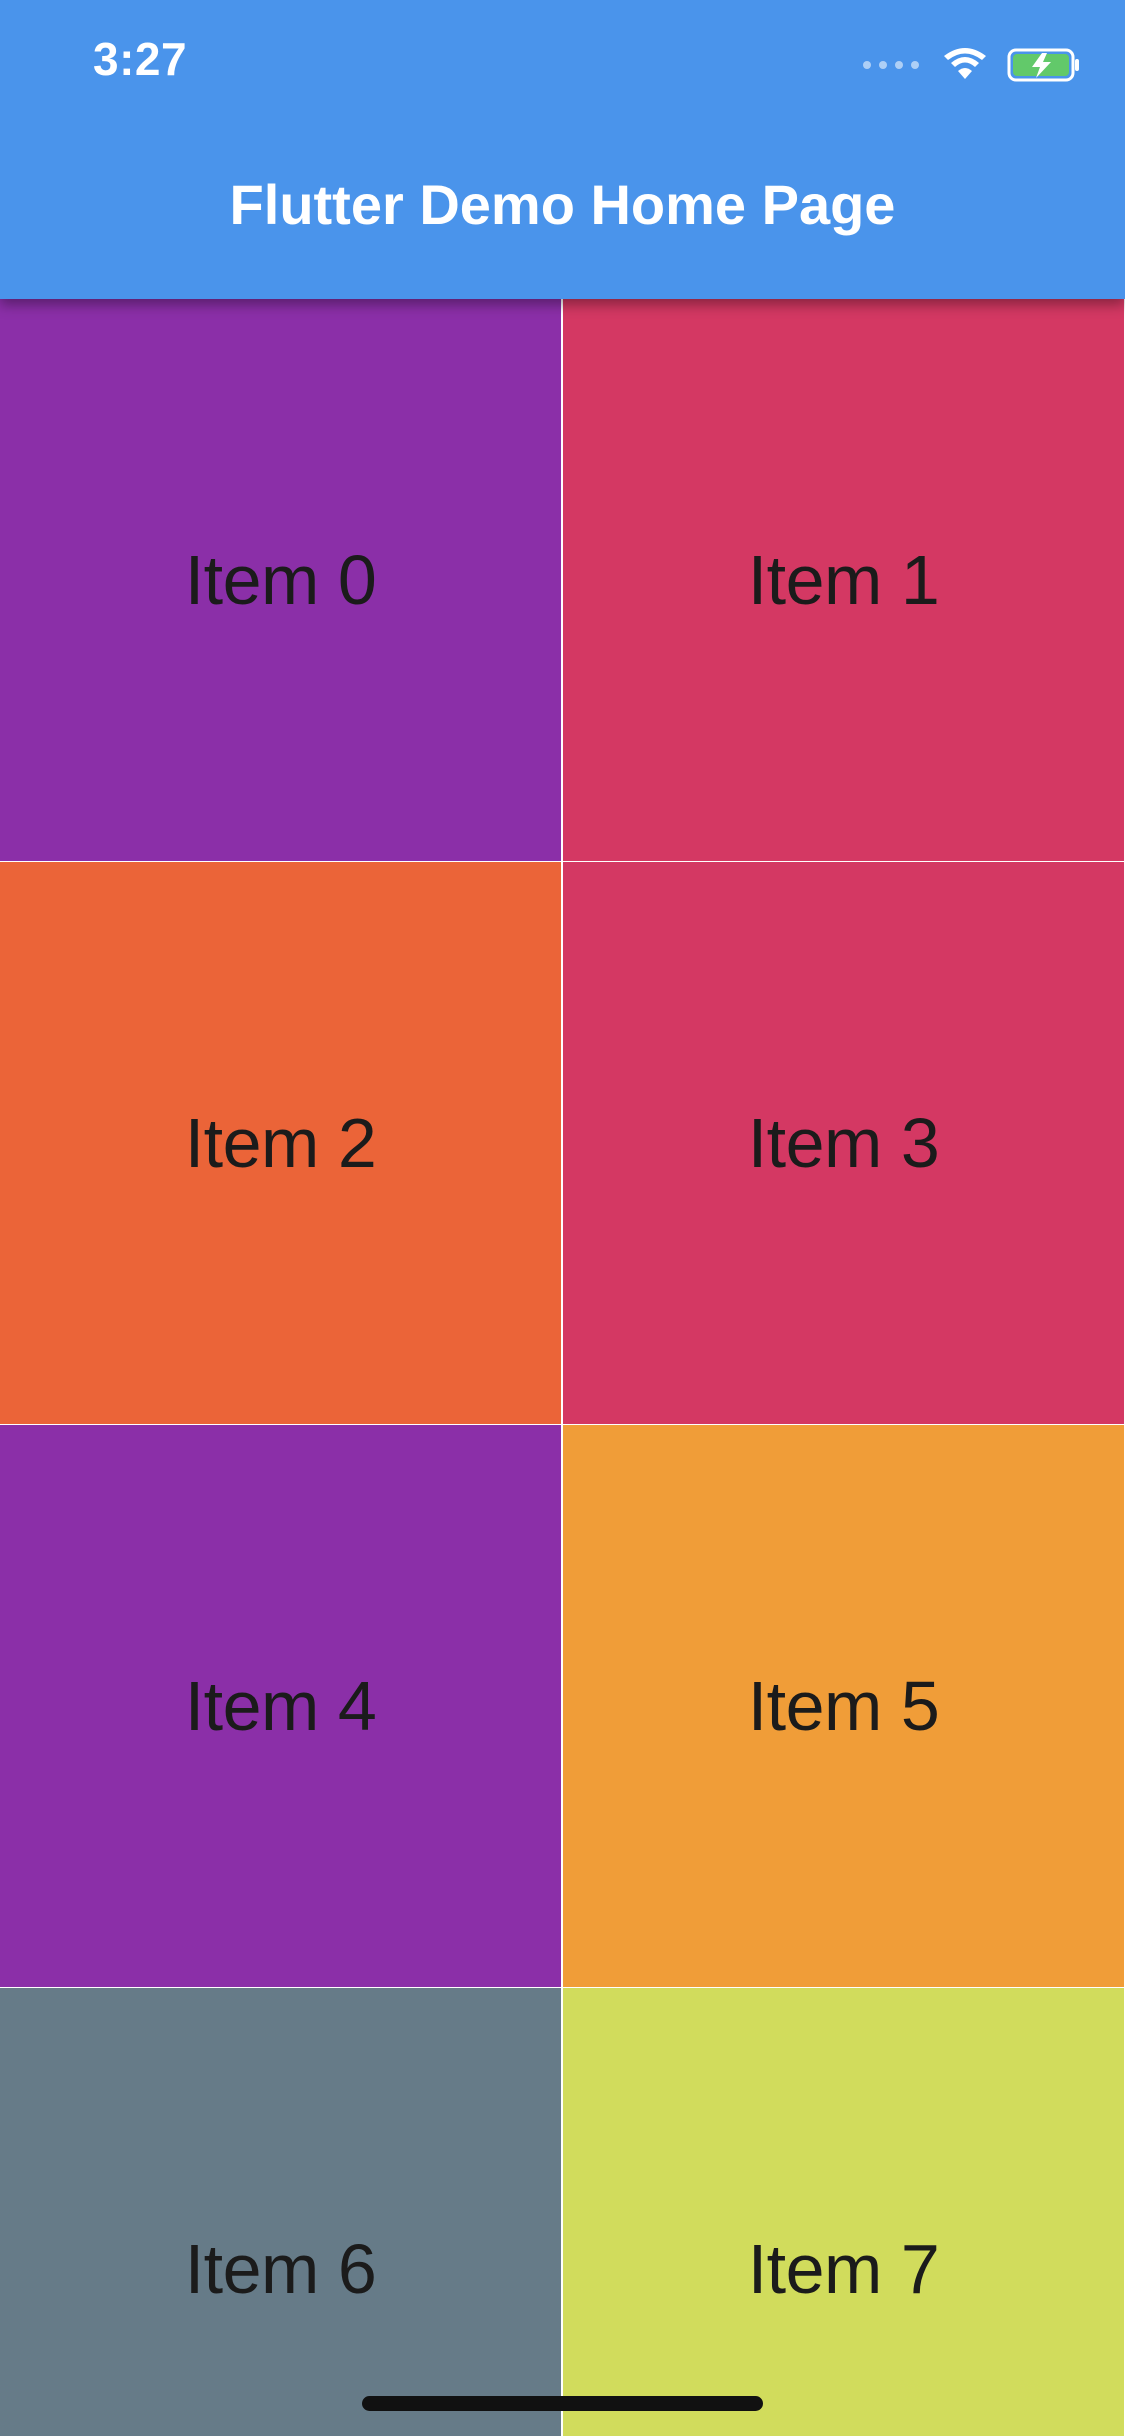 This screenshot has width=1125, height=2436. Describe the element at coordinates (280, 2212) in the screenshot. I see `grid-item-6: Item 6` at that location.